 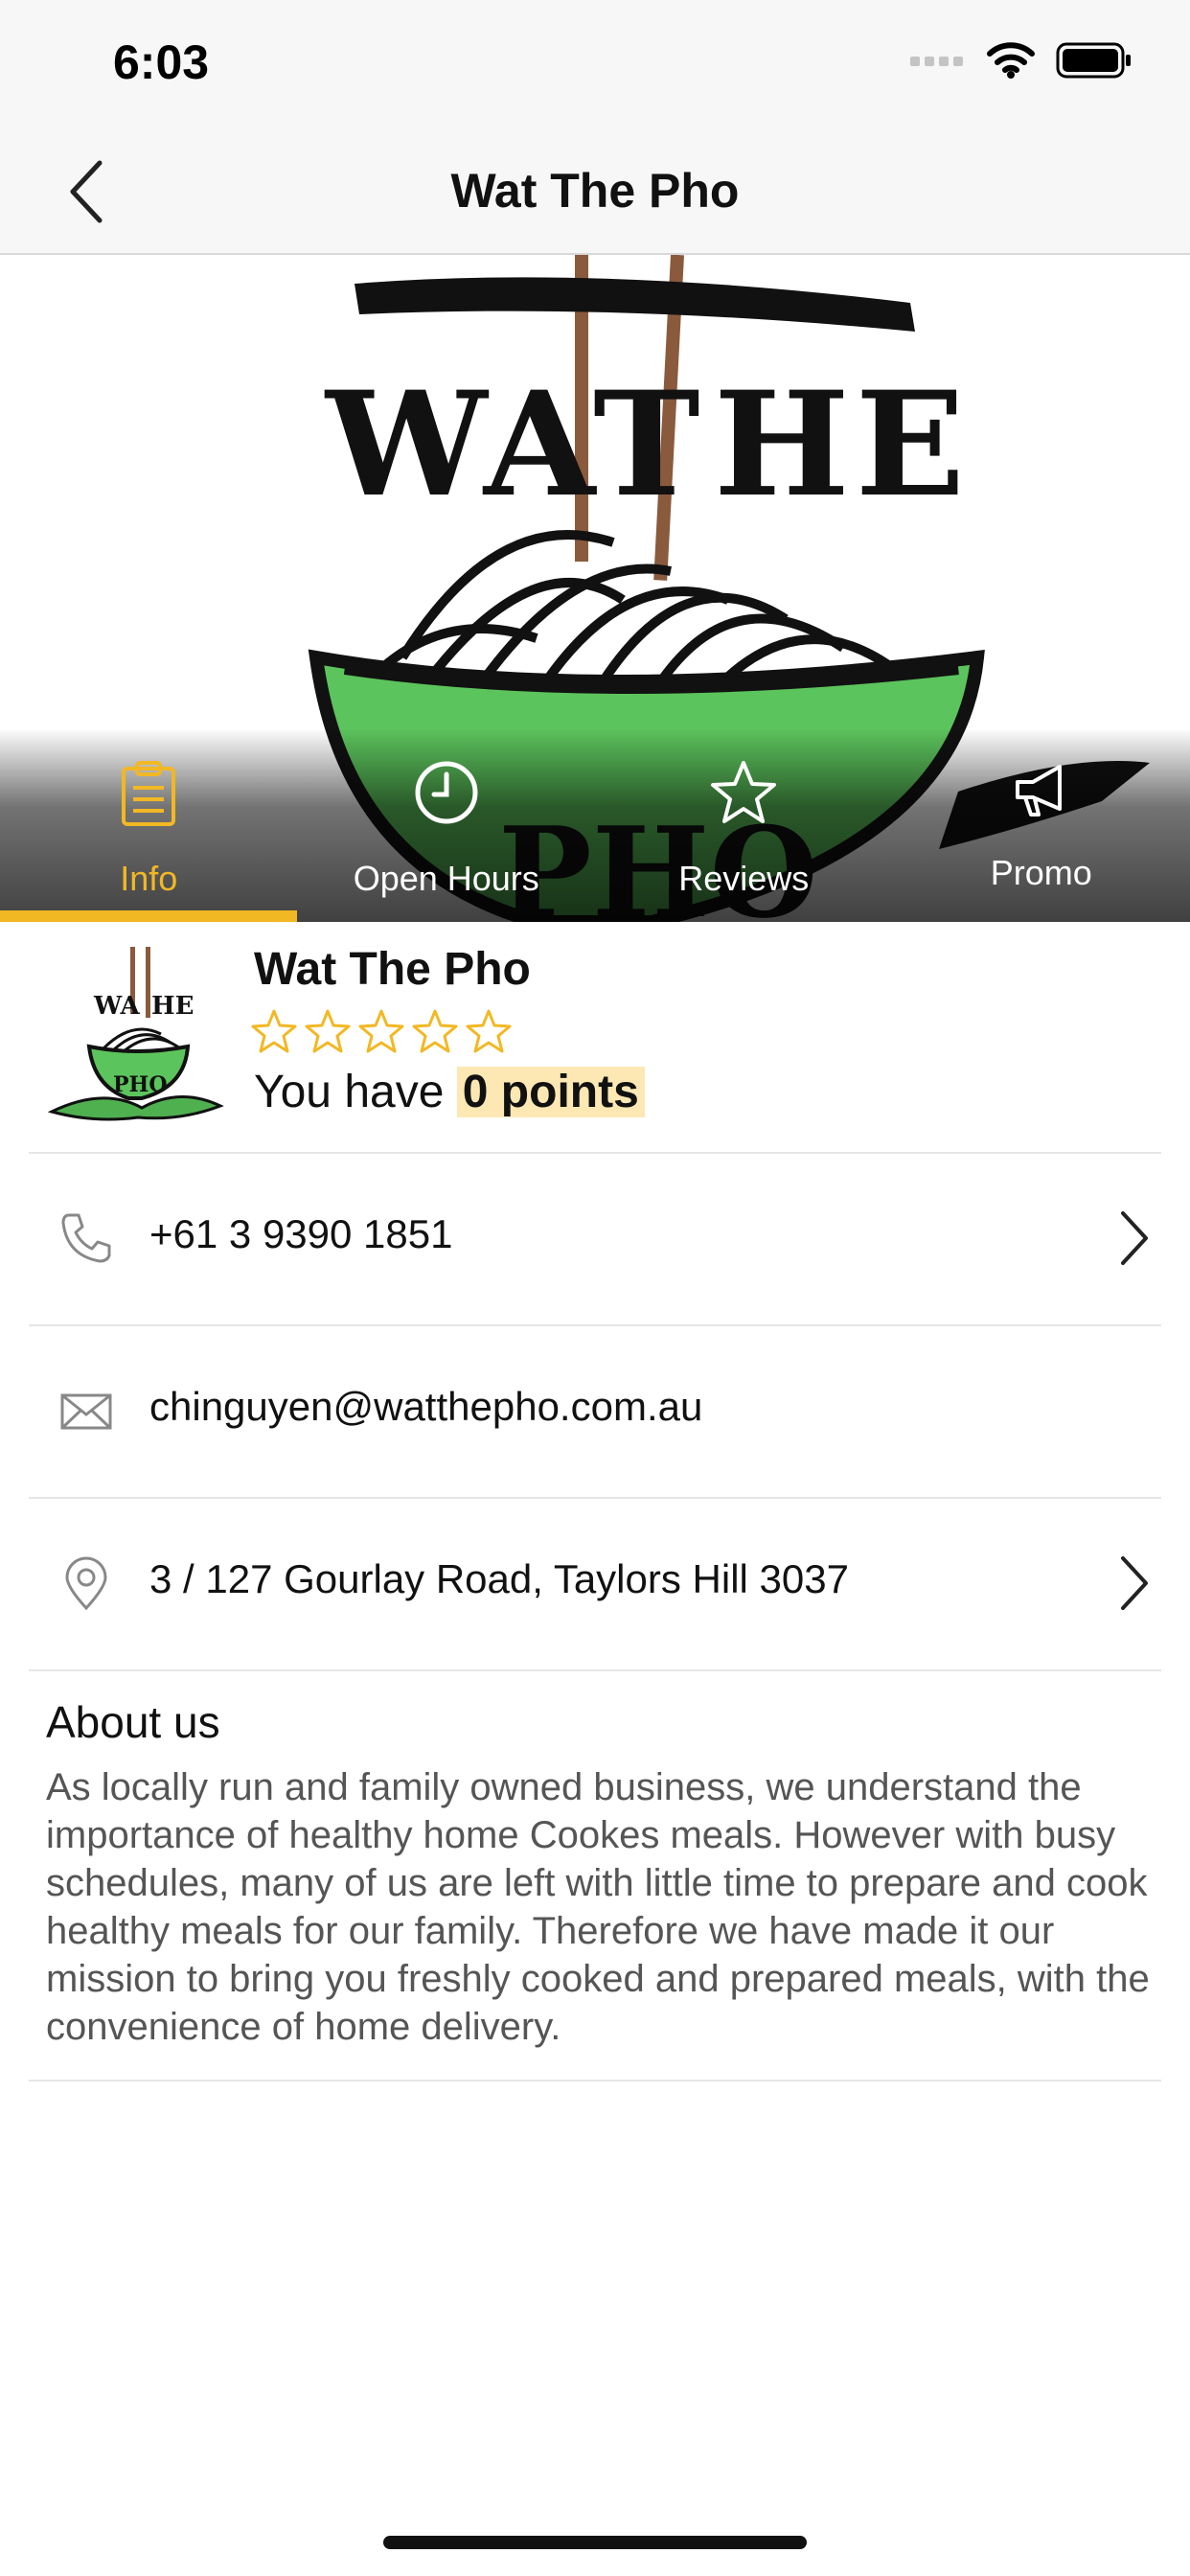 I want to click on tab-open-hours-label: Open Hours, so click(x=446, y=878).